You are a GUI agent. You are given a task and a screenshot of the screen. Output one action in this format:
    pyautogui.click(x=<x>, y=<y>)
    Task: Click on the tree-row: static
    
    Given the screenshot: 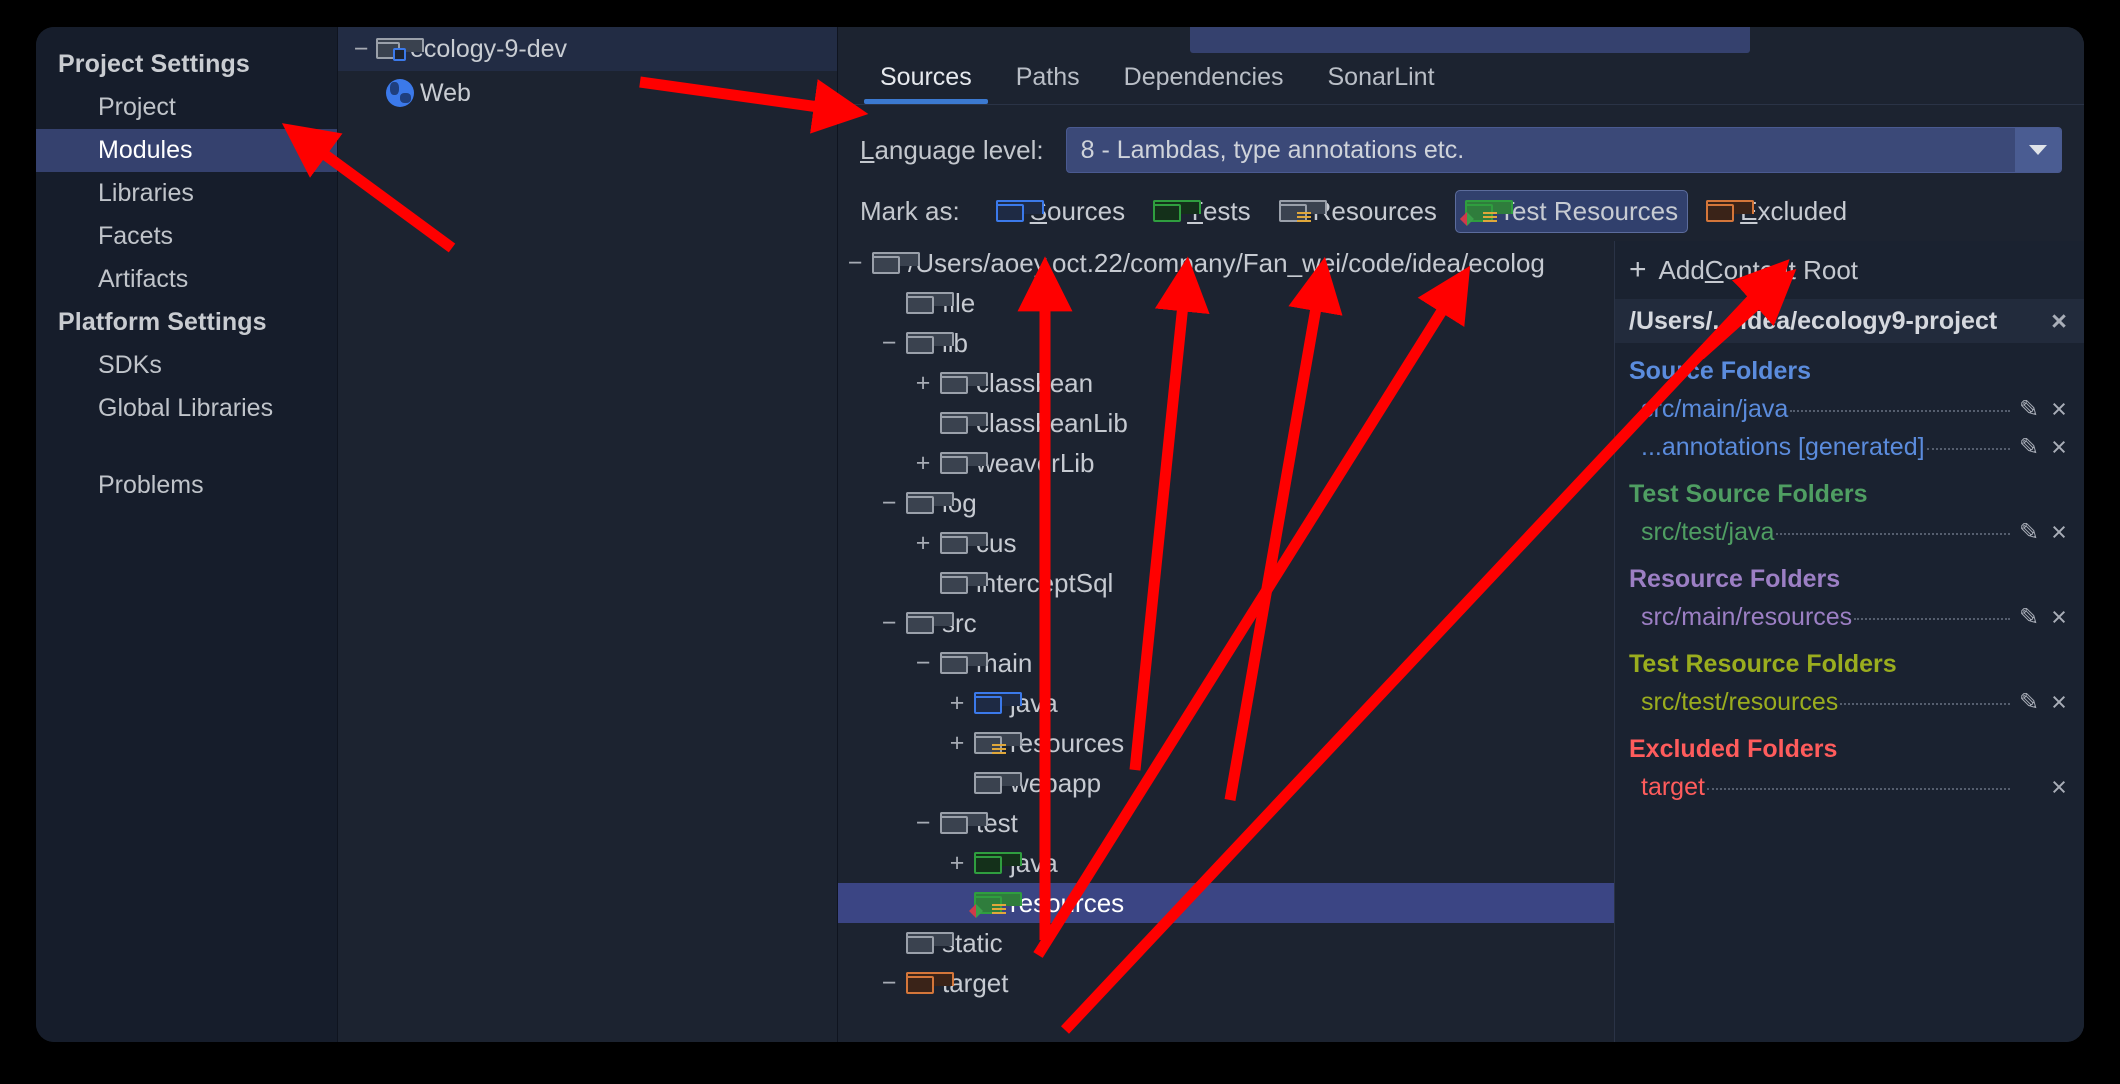 What is the action you would take?
    pyautogui.click(x=1226, y=943)
    